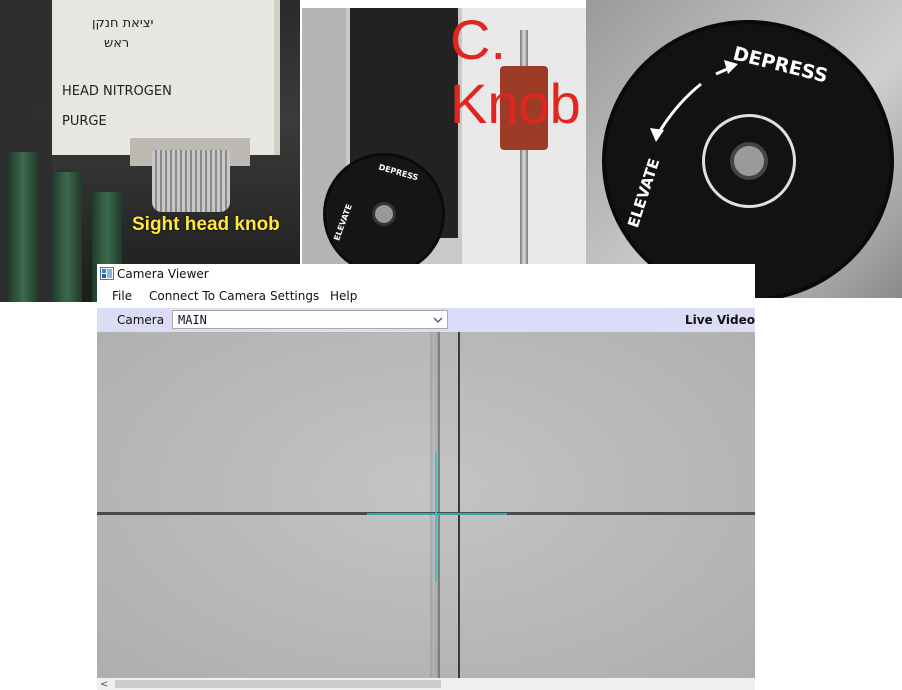 The height and width of the screenshot is (690, 902). Describe the element at coordinates (719, 320) in the screenshot. I see `live-video-status: Live Video` at that location.